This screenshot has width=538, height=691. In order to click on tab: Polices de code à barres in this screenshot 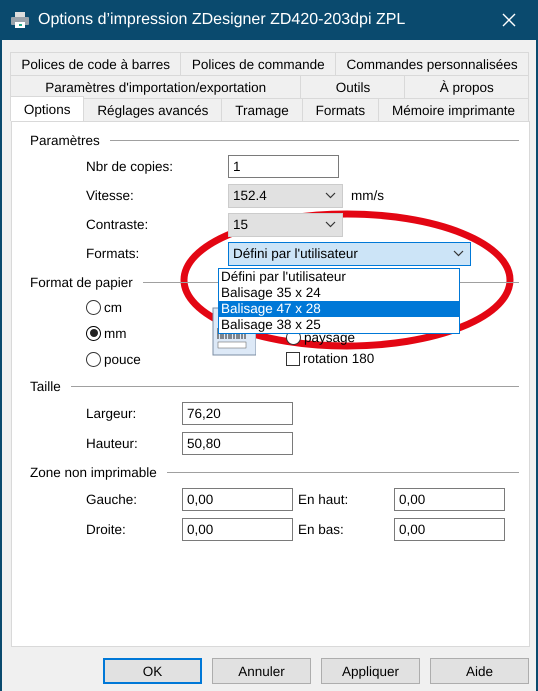, I will do `click(96, 63)`.